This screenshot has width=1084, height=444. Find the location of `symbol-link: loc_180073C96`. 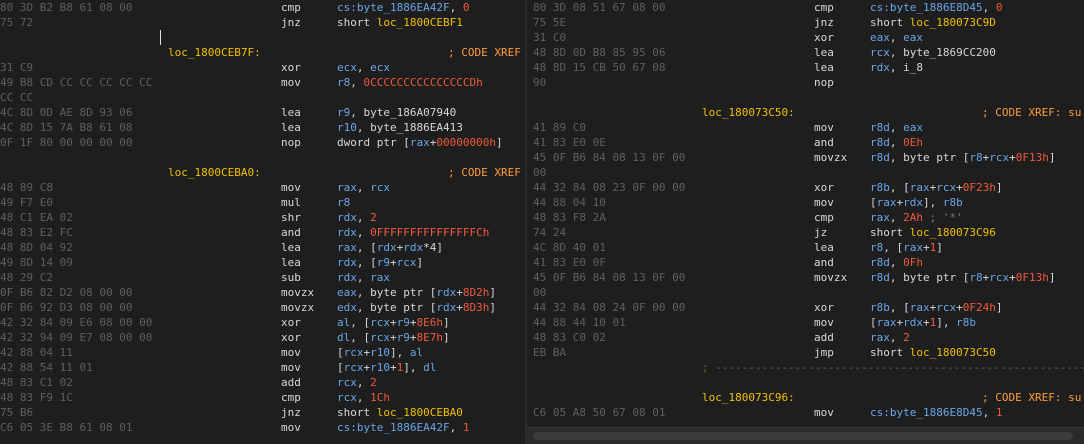

symbol-link: loc_180073C96 is located at coordinates (953, 232).